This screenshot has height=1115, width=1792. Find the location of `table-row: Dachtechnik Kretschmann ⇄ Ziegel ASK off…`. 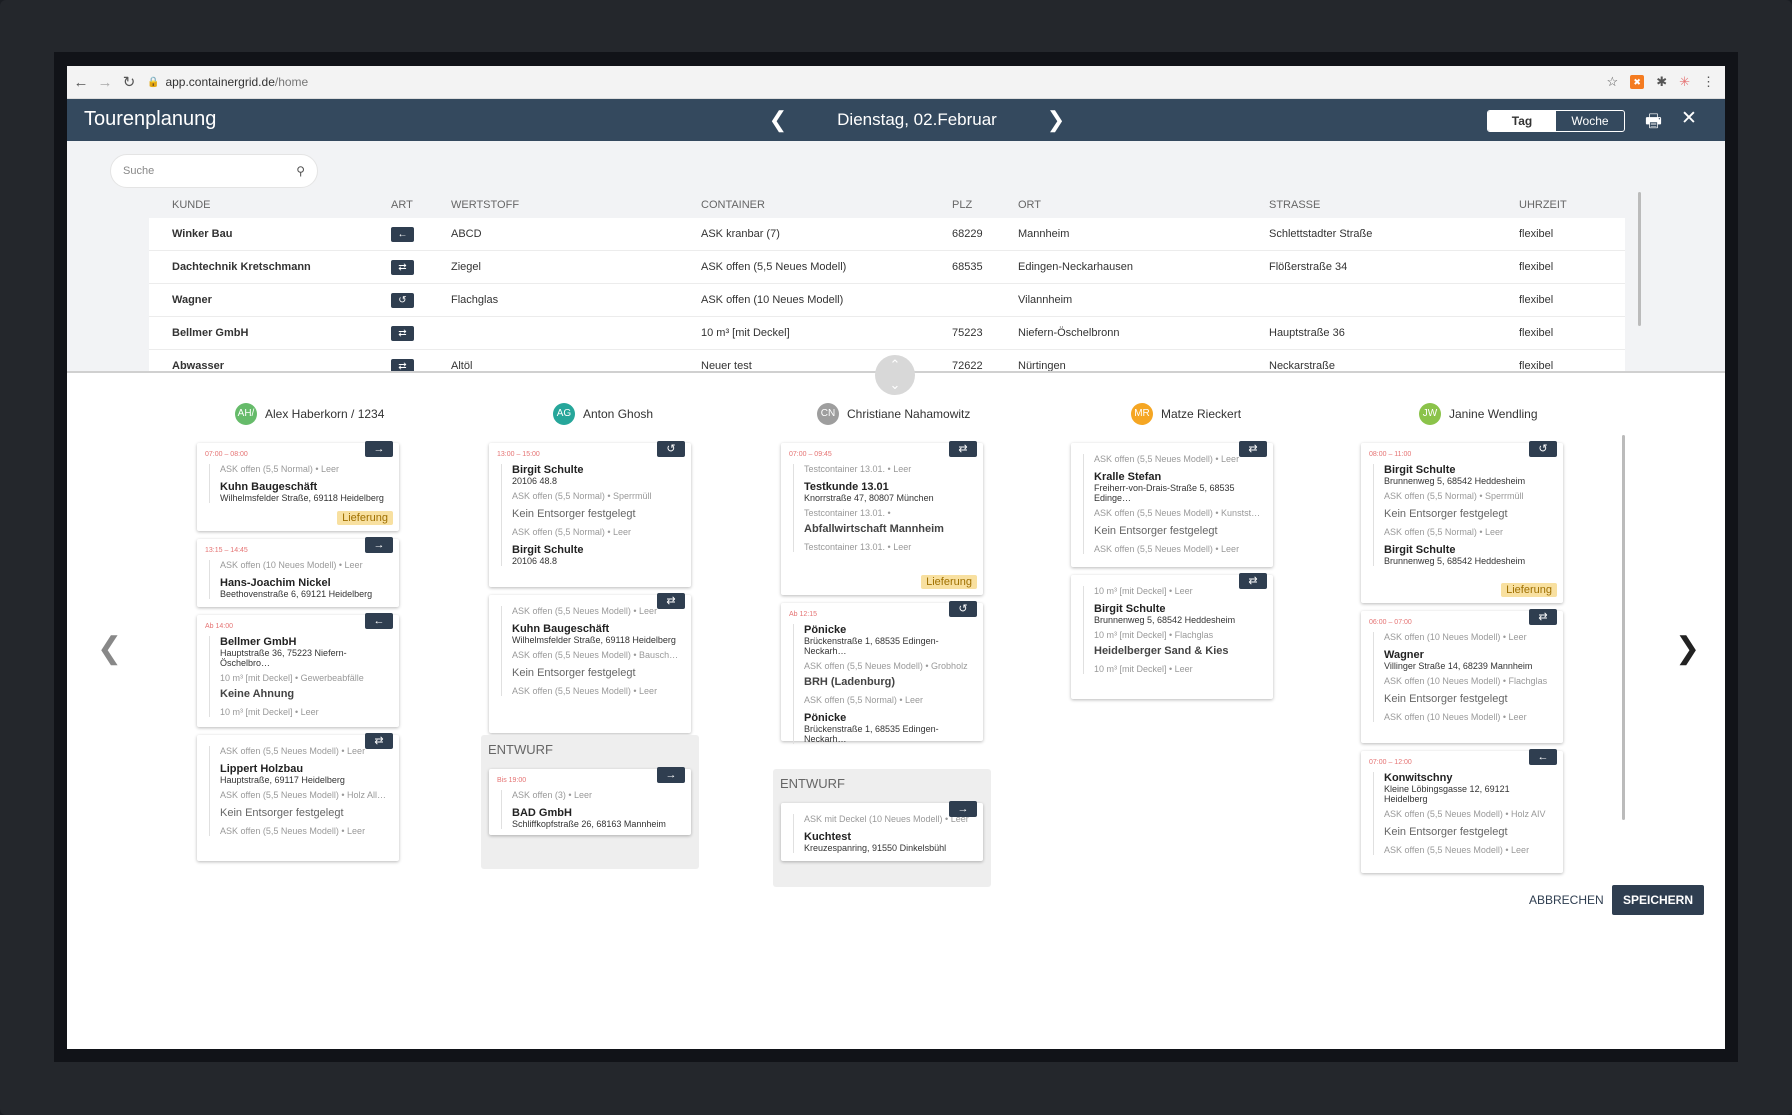

table-row: Dachtechnik Kretschmann ⇄ Ziegel ASK off… is located at coordinates (887, 267).